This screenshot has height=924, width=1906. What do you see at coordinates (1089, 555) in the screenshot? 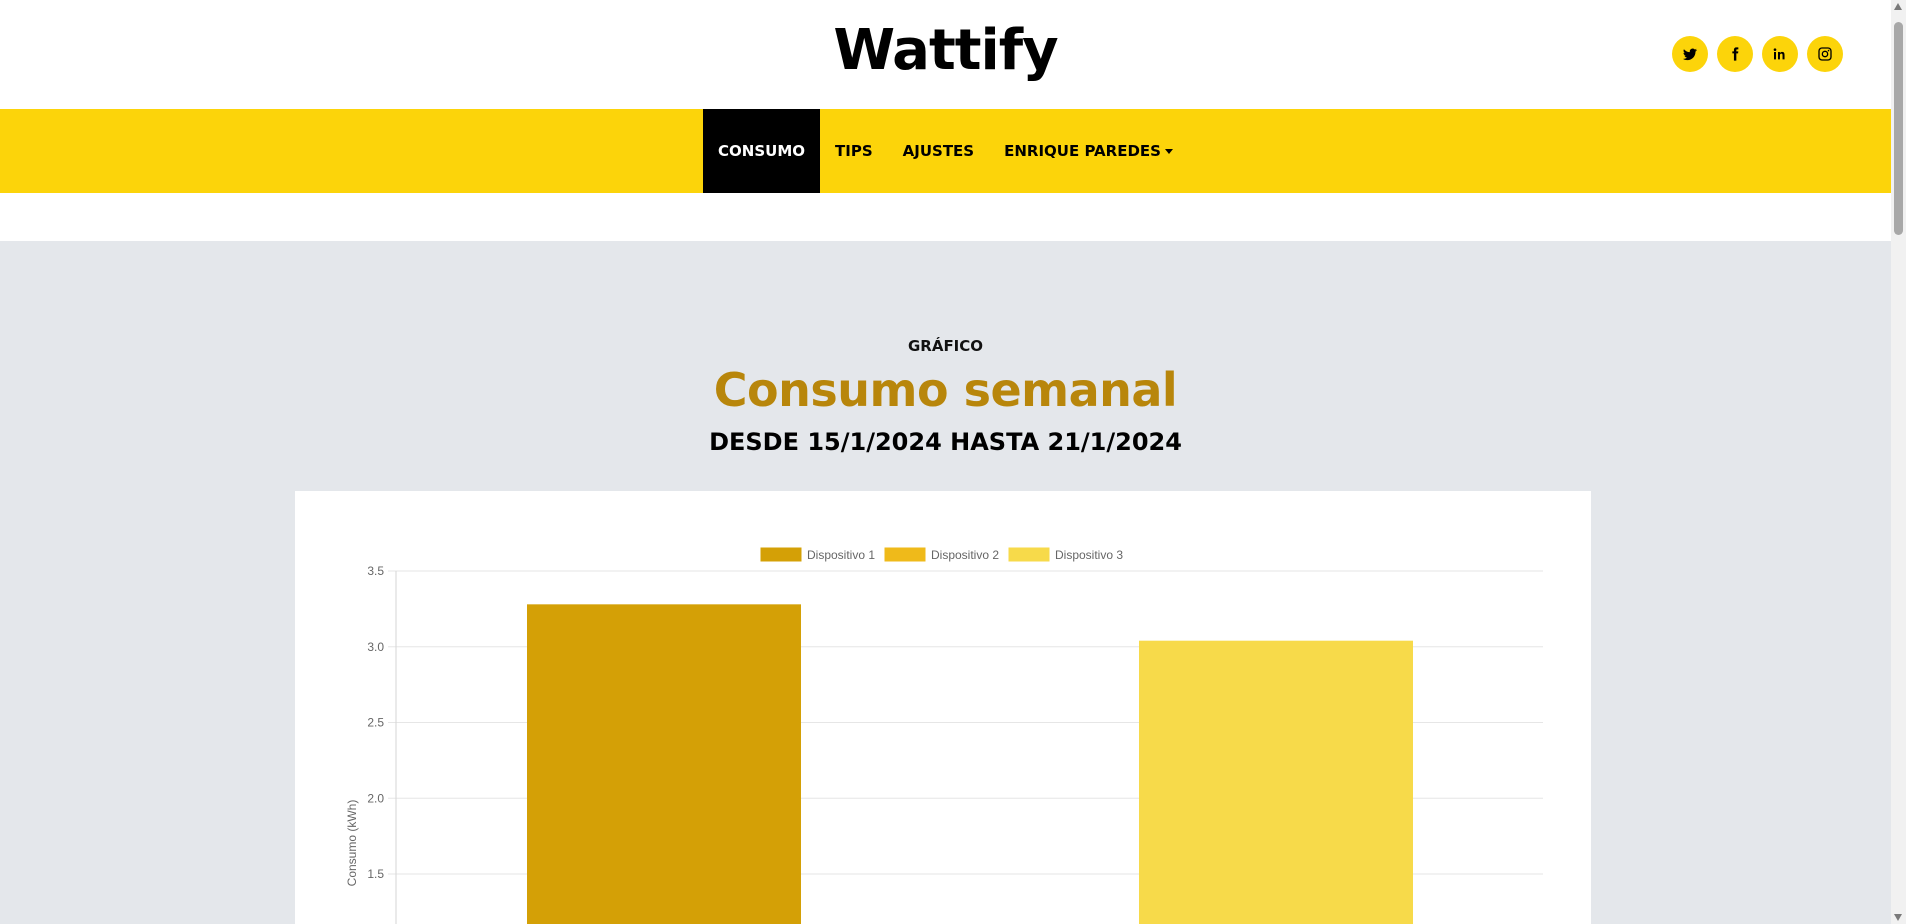
I see `legend-label: Dispositivo 3` at bounding box center [1089, 555].